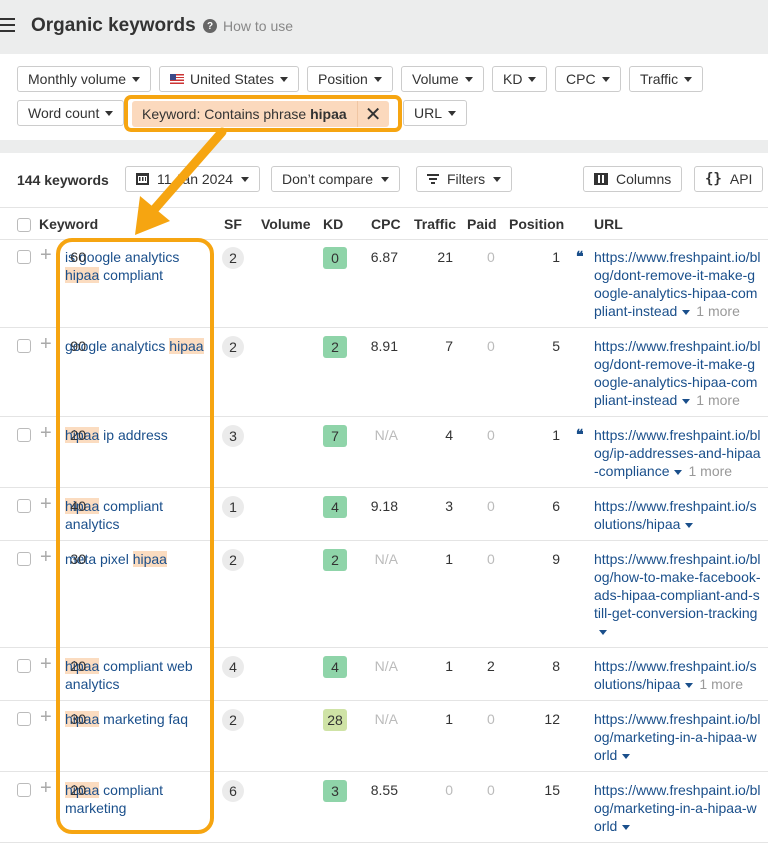 The height and width of the screenshot is (843, 768). What do you see at coordinates (336, 179) in the screenshot?
I see `compare-dropdown: Don’t compare` at bounding box center [336, 179].